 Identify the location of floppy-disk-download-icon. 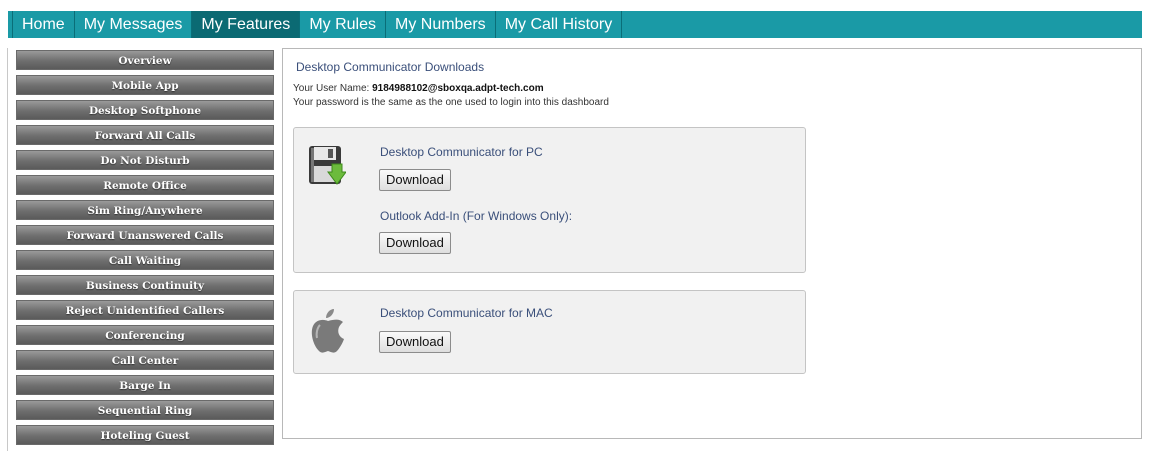
(327, 168).